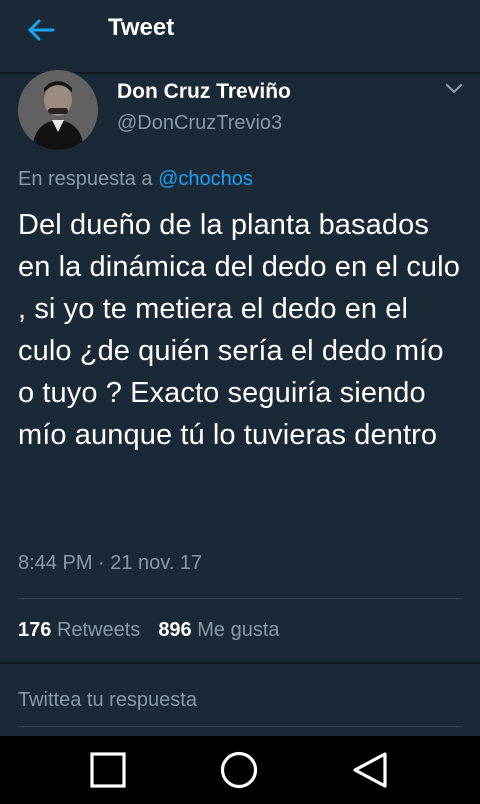 This screenshot has width=480, height=804. Describe the element at coordinates (240, 663) in the screenshot. I see `stats-divider-bottom` at that location.